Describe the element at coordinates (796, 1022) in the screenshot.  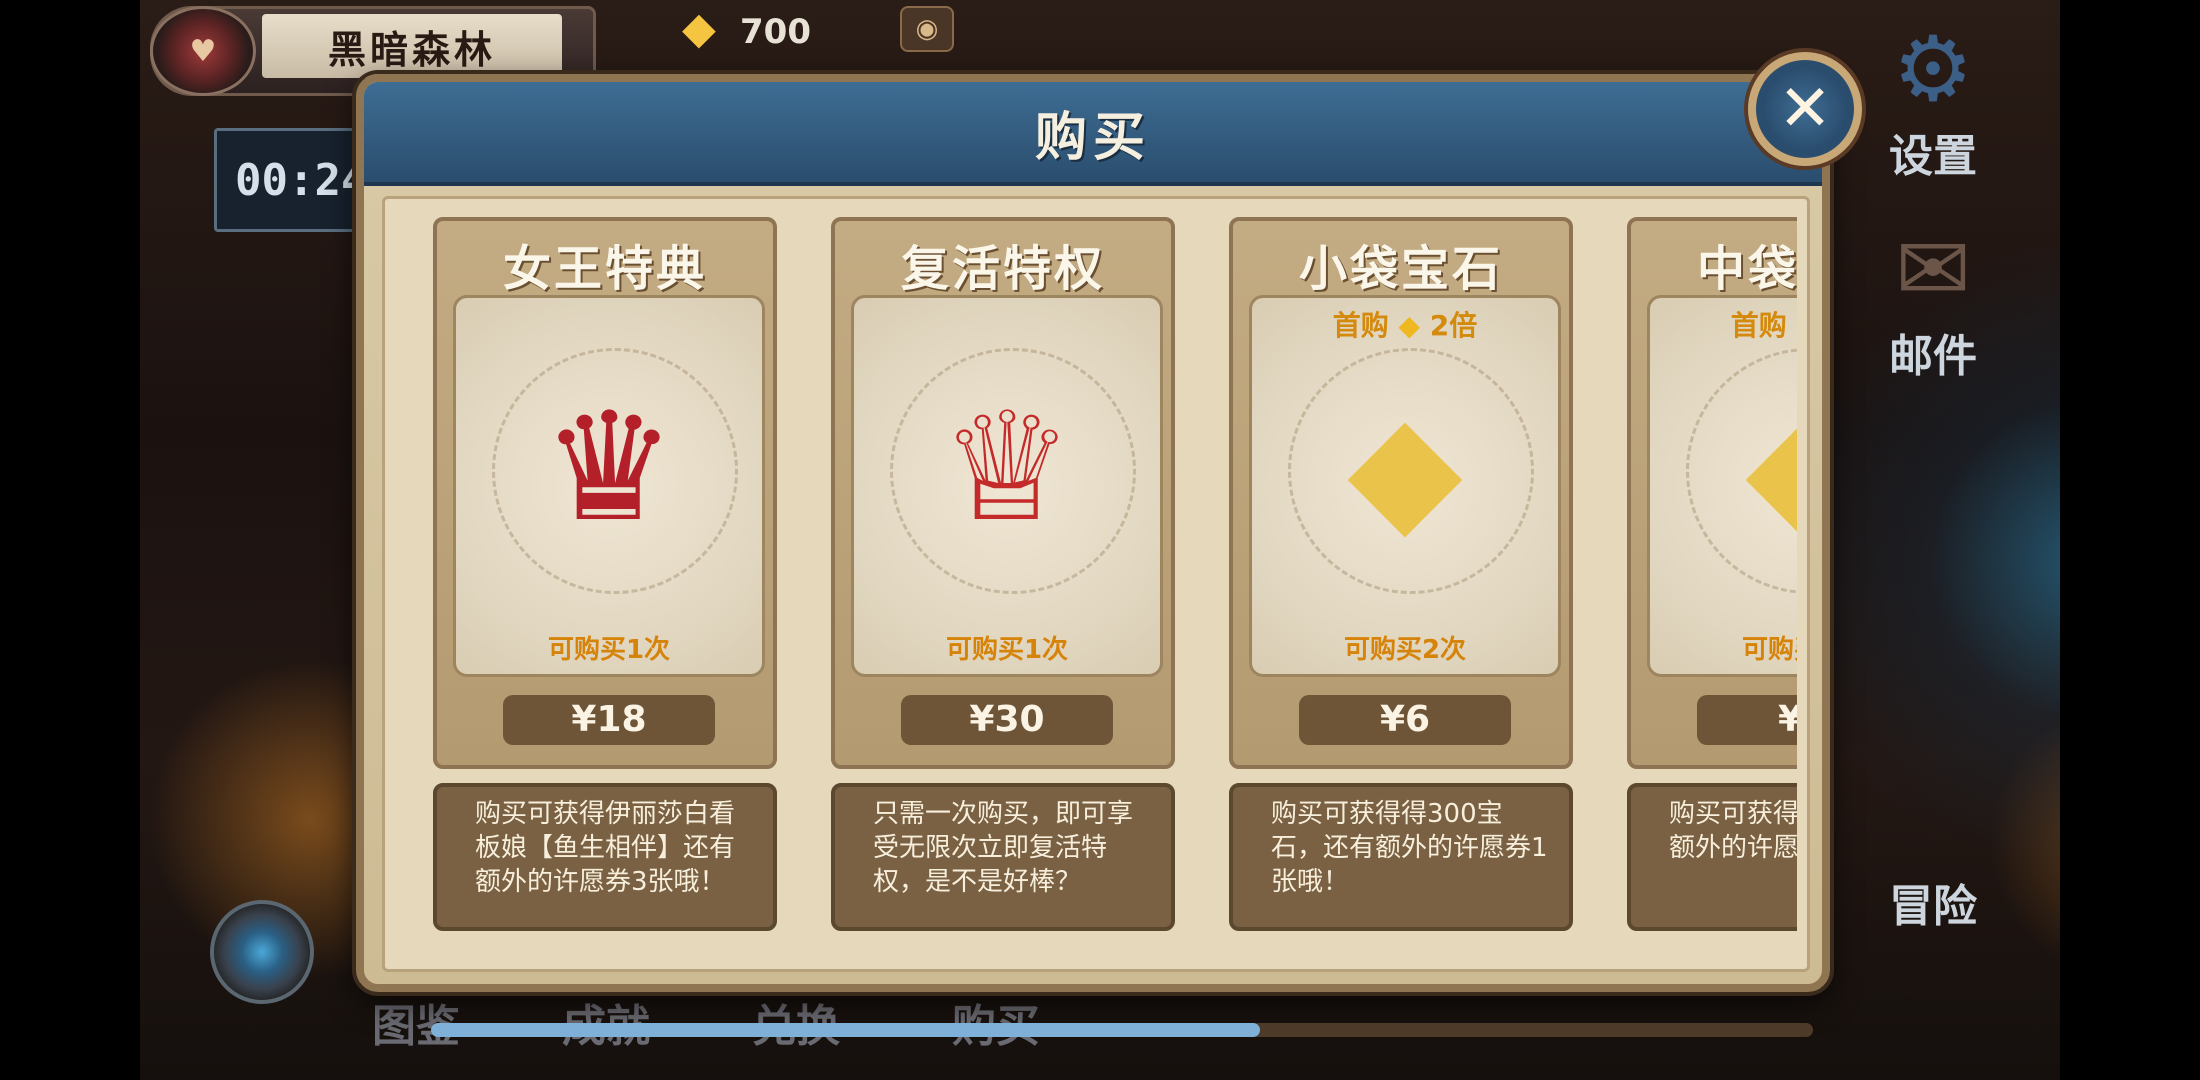
I see `nav-exchange: 兑换` at that location.